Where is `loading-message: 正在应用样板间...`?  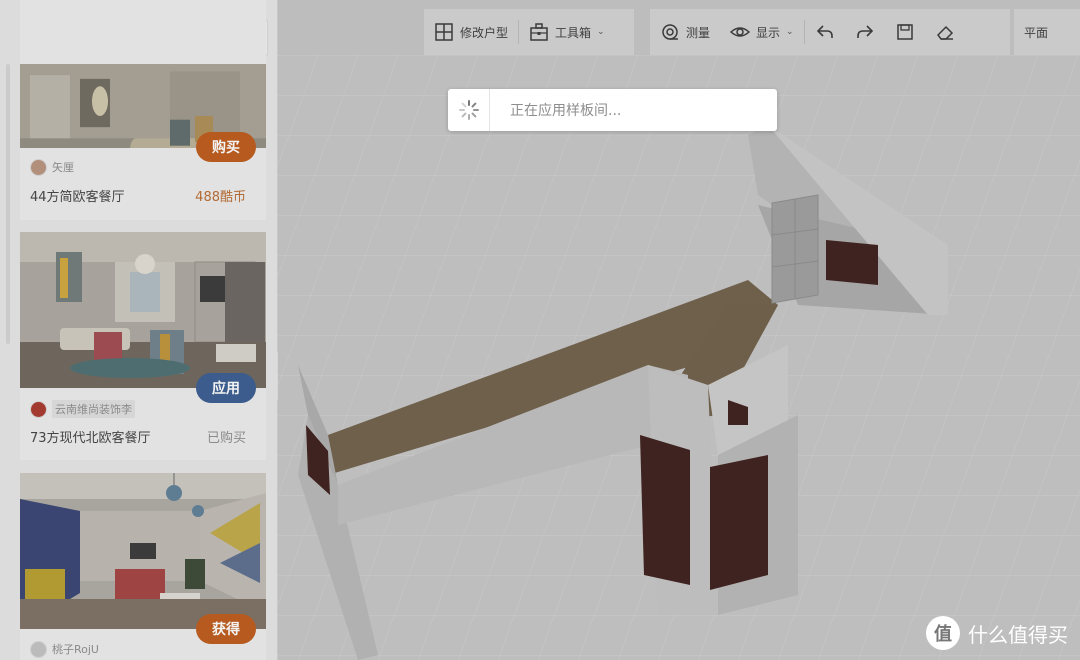 loading-message: 正在应用样板间... is located at coordinates (566, 111).